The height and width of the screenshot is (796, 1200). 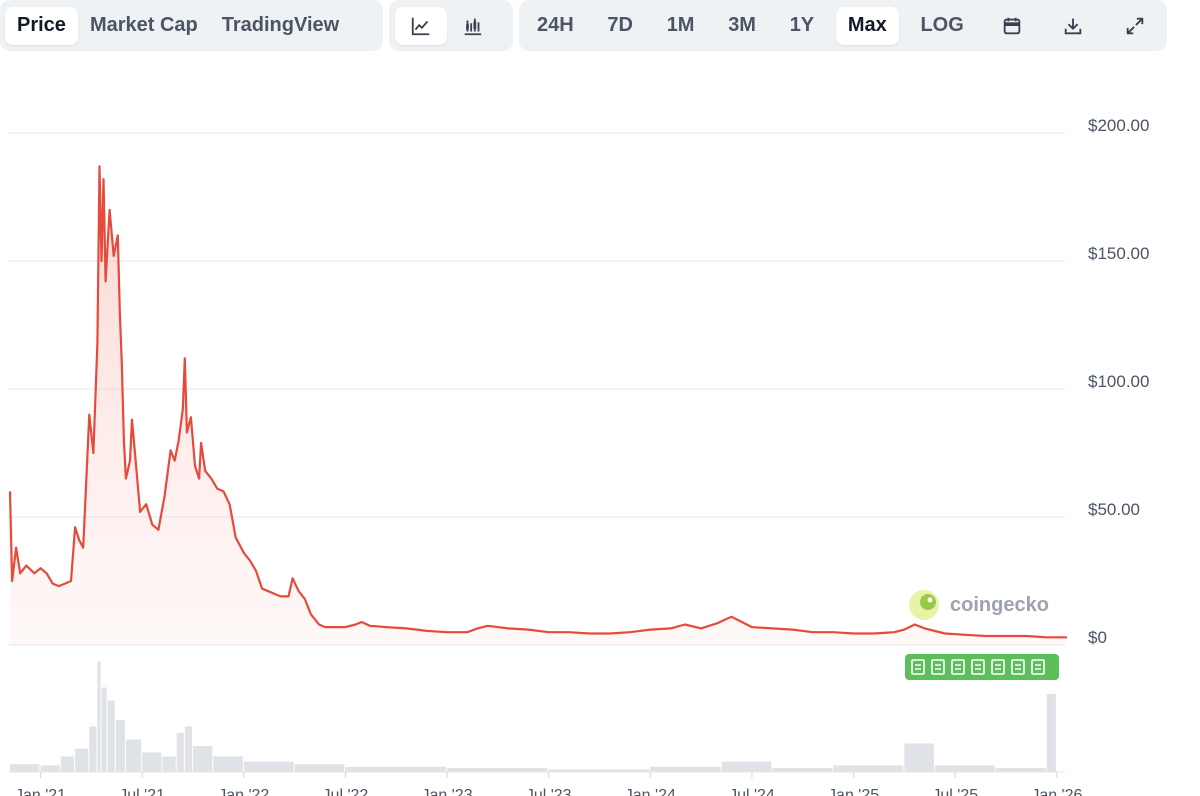 I want to click on range-3m-button: 3M, so click(x=742, y=26).